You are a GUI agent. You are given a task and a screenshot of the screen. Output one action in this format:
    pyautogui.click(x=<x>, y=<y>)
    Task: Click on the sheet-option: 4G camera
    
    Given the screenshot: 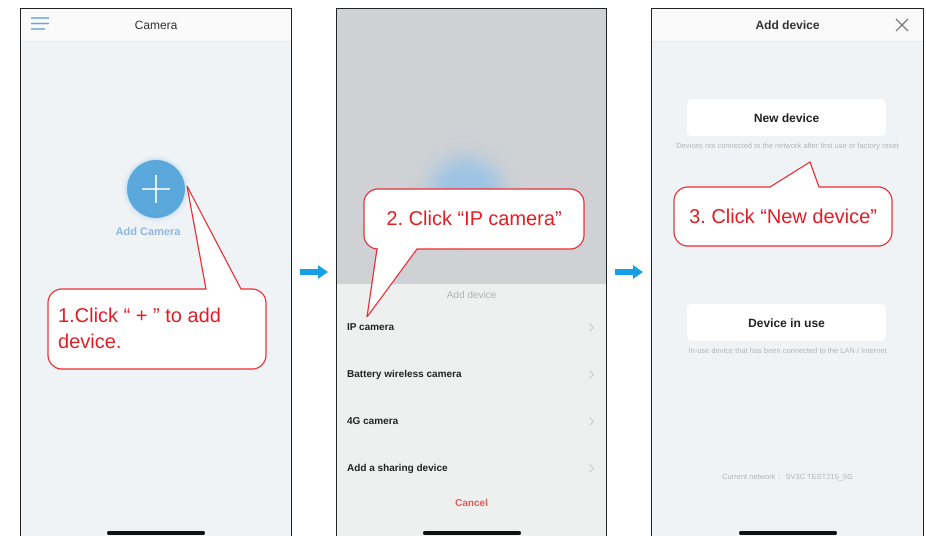 What is the action you would take?
    pyautogui.click(x=471, y=421)
    